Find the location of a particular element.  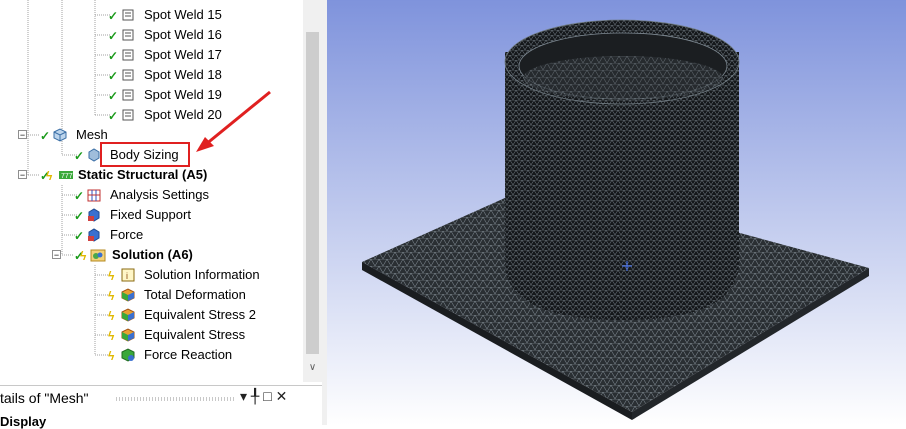

fixed-support-icon is located at coordinates (94, 215).